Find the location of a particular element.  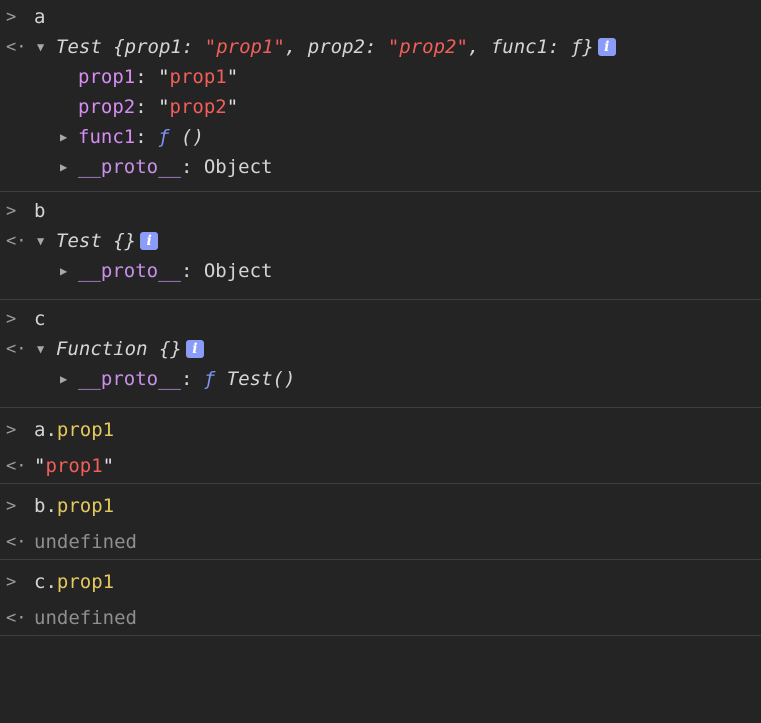

property-row-proto: ▶ __proto__: ƒ Test() is located at coordinates (380, 379).